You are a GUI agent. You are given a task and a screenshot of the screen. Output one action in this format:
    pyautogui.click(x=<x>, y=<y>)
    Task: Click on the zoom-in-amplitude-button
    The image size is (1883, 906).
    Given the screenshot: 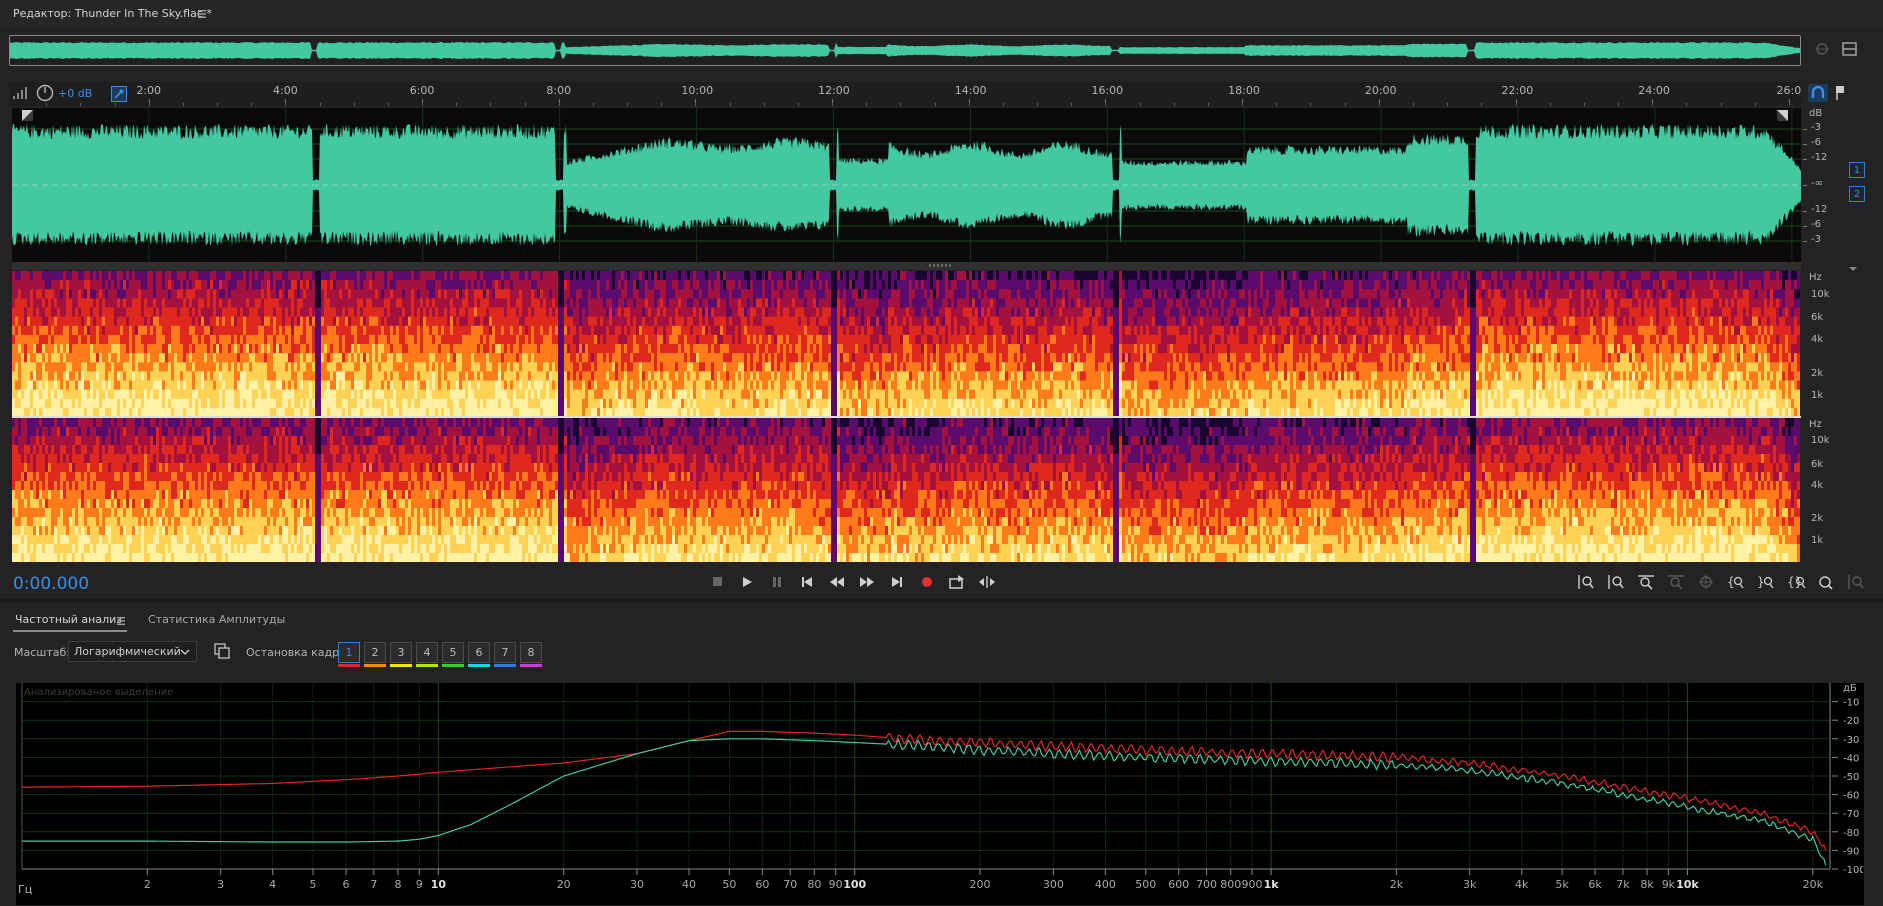 What is the action you would take?
    pyautogui.click(x=1586, y=582)
    